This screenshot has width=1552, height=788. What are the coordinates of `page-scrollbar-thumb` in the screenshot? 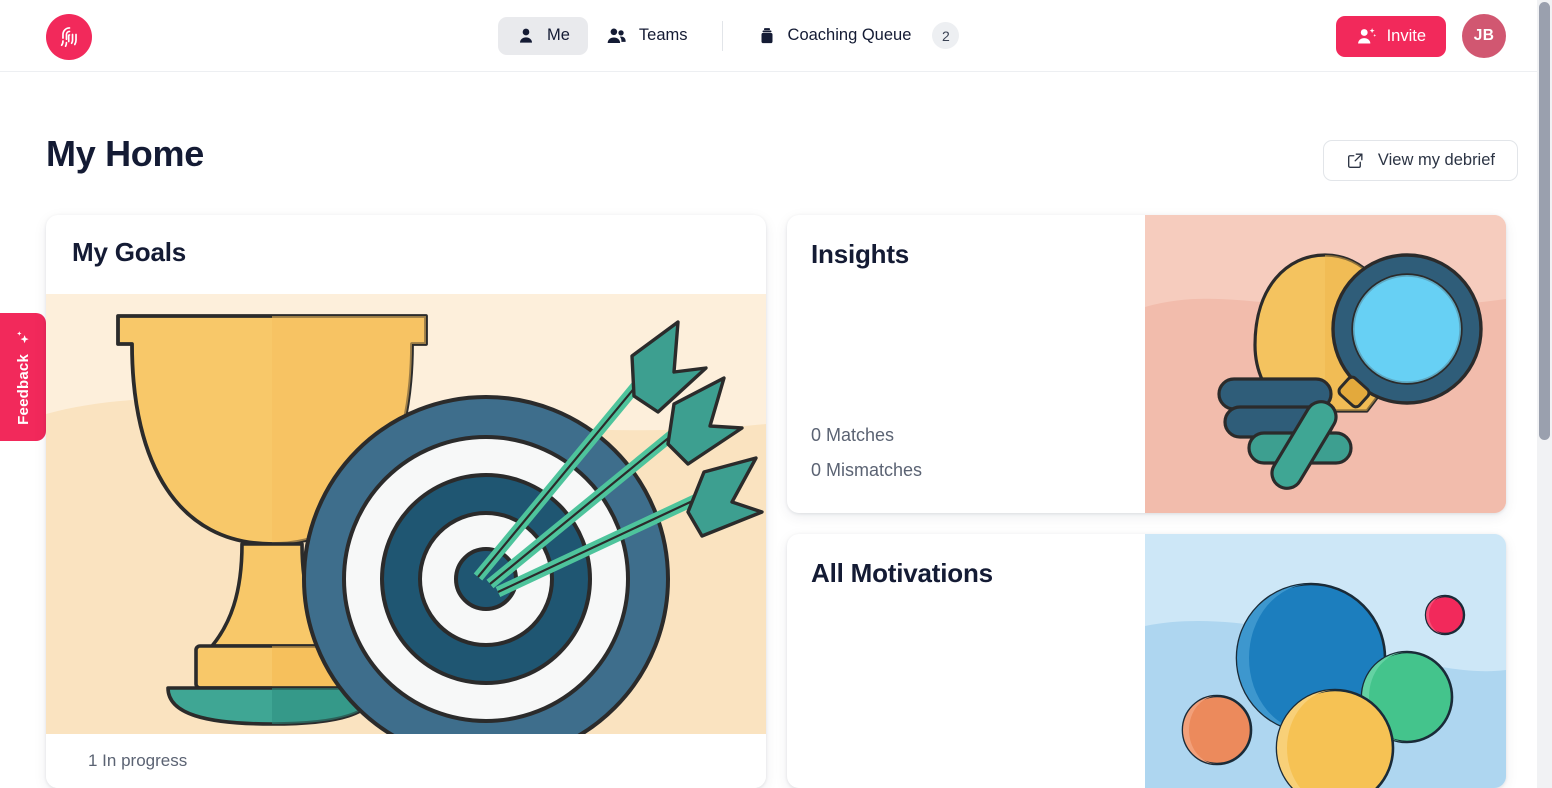 It's located at (1544, 221).